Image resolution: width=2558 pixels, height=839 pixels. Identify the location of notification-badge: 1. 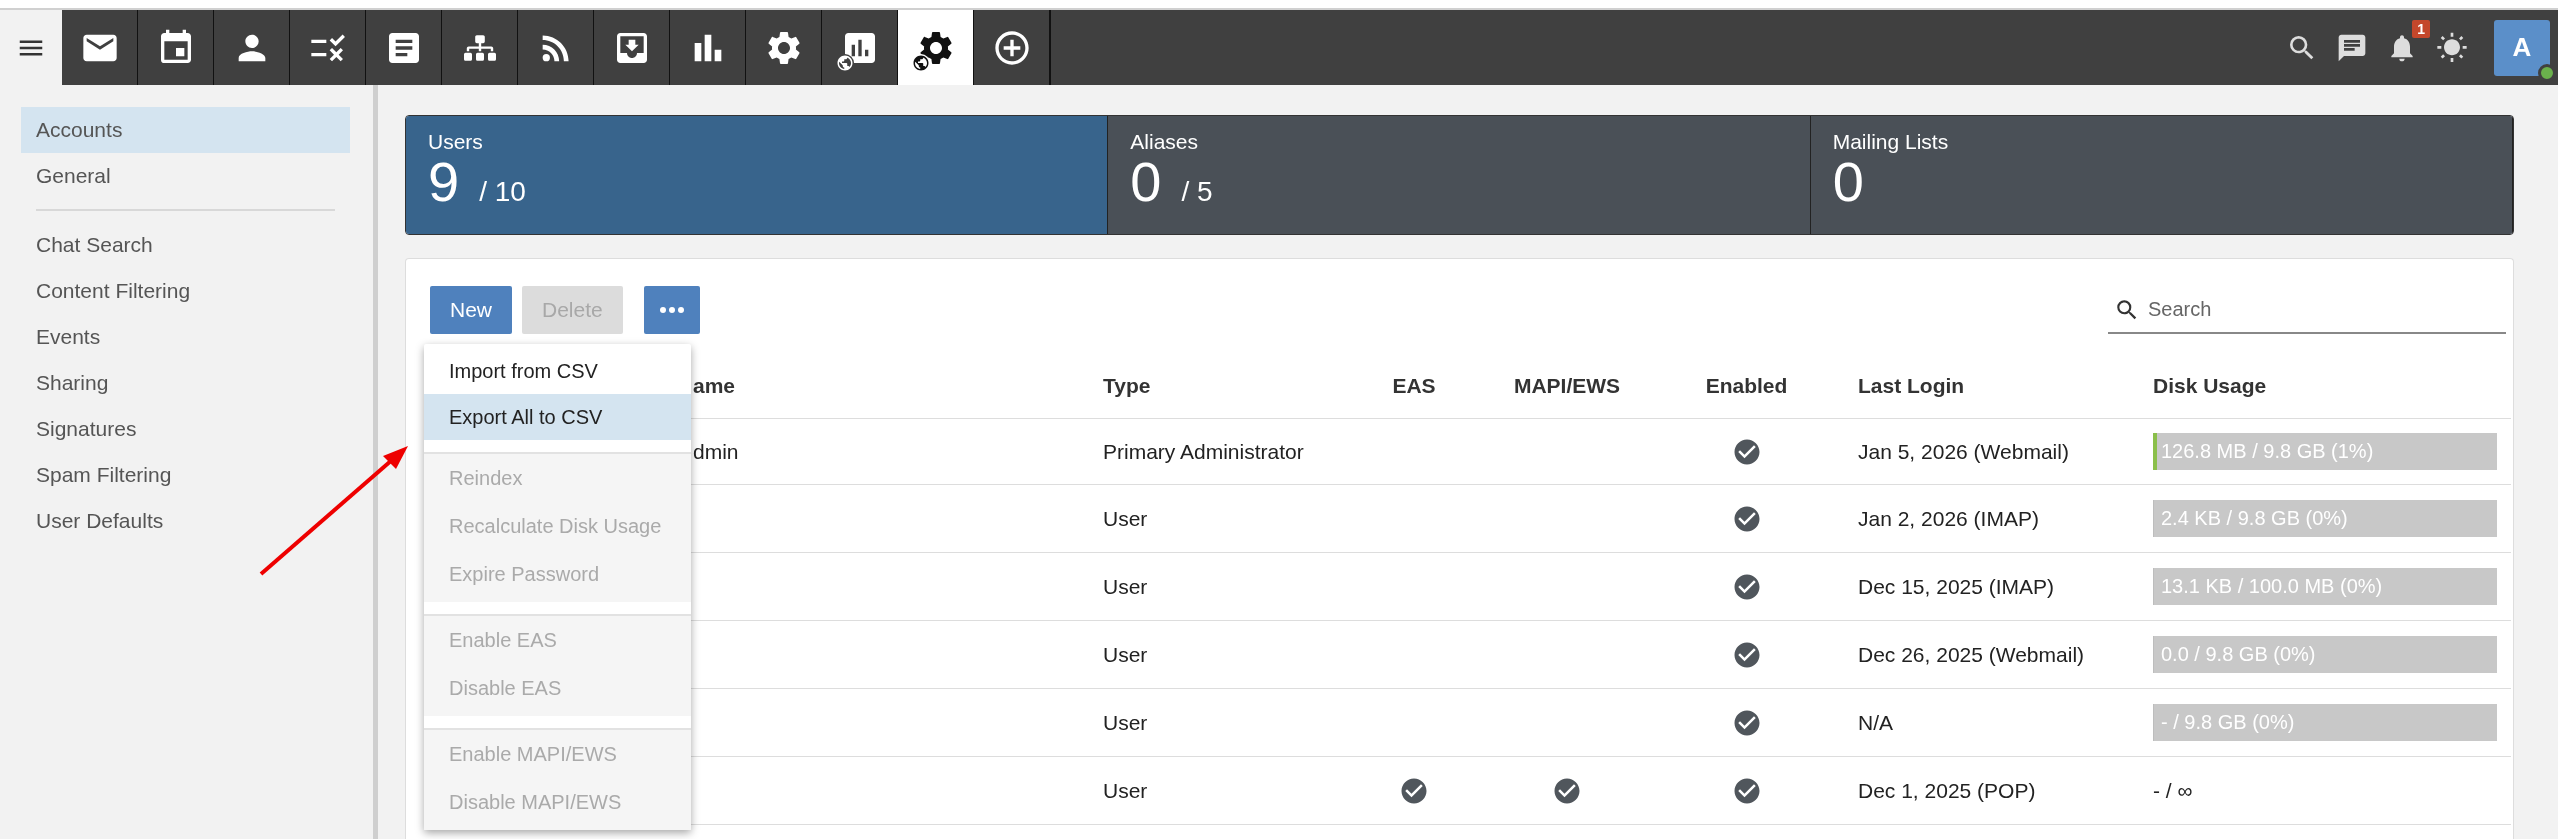
(2421, 28).